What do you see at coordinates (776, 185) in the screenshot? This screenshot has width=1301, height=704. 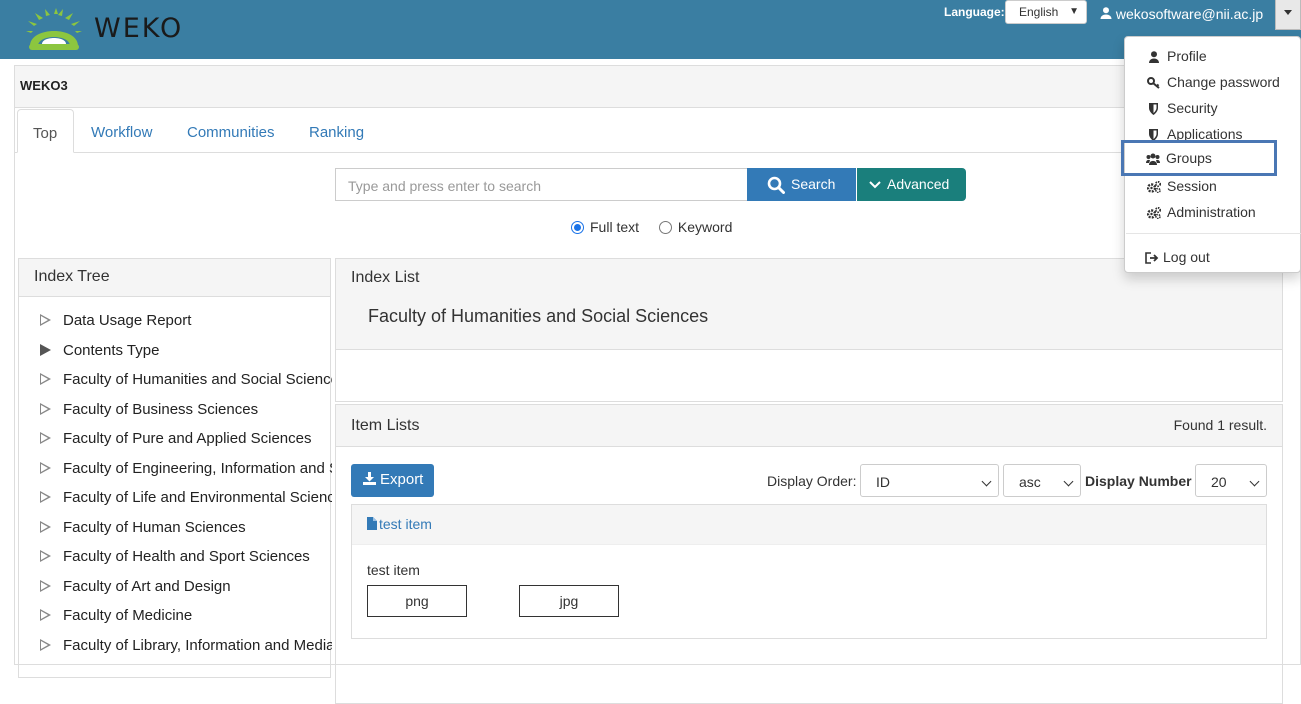 I see `search-icon` at bounding box center [776, 185].